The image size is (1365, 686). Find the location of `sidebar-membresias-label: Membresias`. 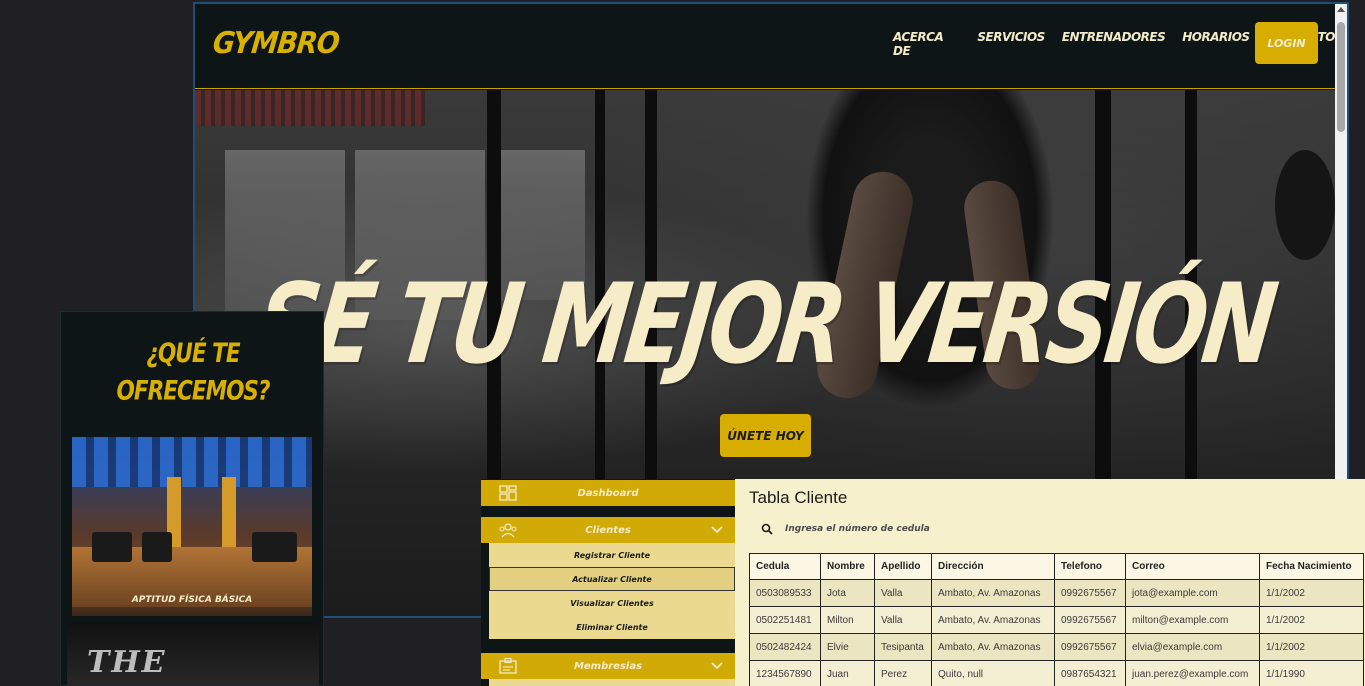

sidebar-membresias-label: Membresias is located at coordinates (608, 666).